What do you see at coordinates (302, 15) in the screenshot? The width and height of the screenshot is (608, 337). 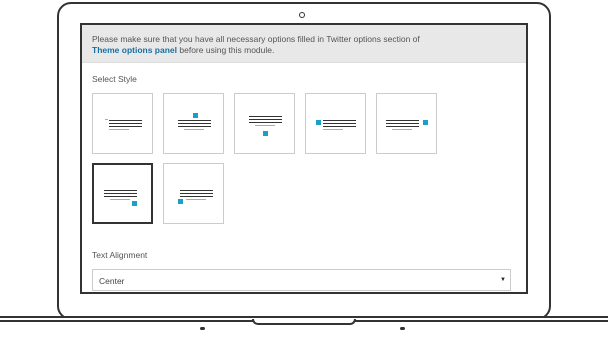 I see `webcam-icon` at bounding box center [302, 15].